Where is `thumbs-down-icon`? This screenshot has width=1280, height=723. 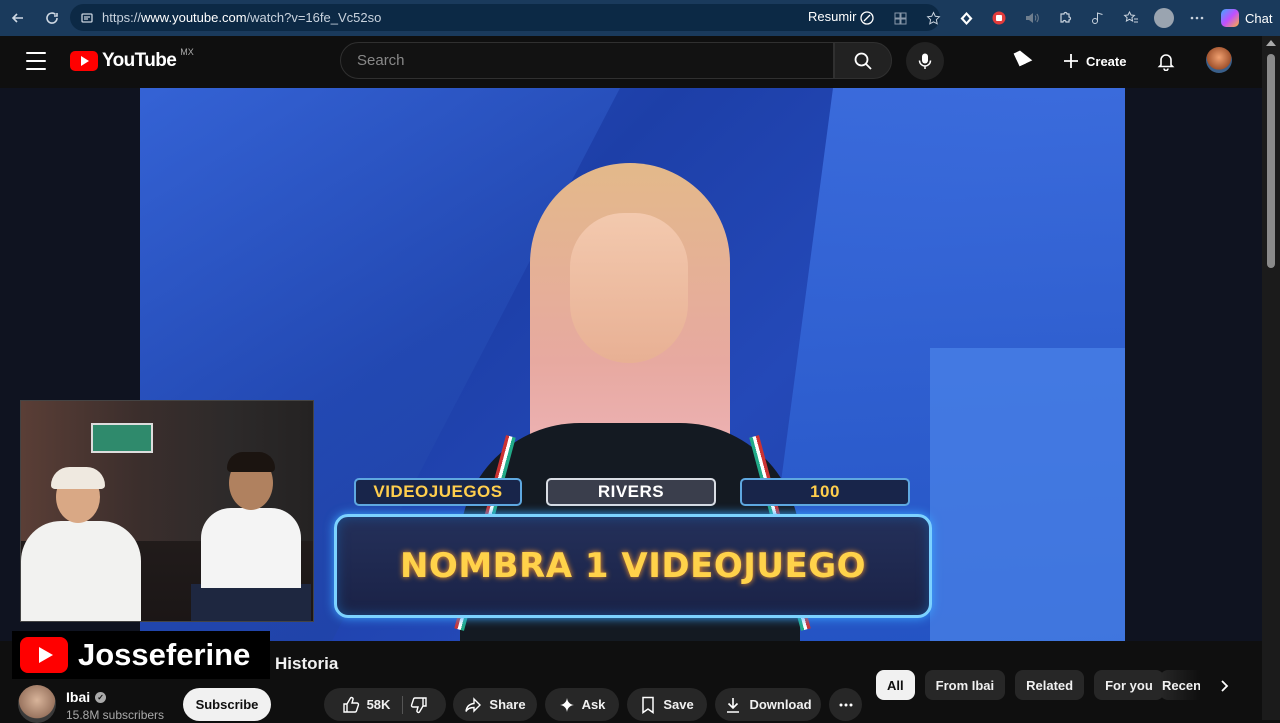
thumbs-down-icon is located at coordinates (419, 704).